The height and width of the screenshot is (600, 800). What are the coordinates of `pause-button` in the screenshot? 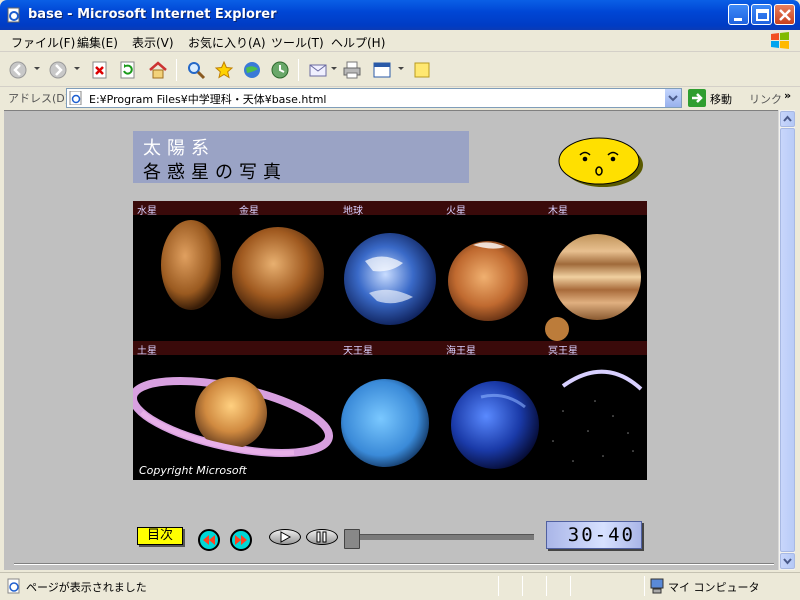 It's located at (322, 537).